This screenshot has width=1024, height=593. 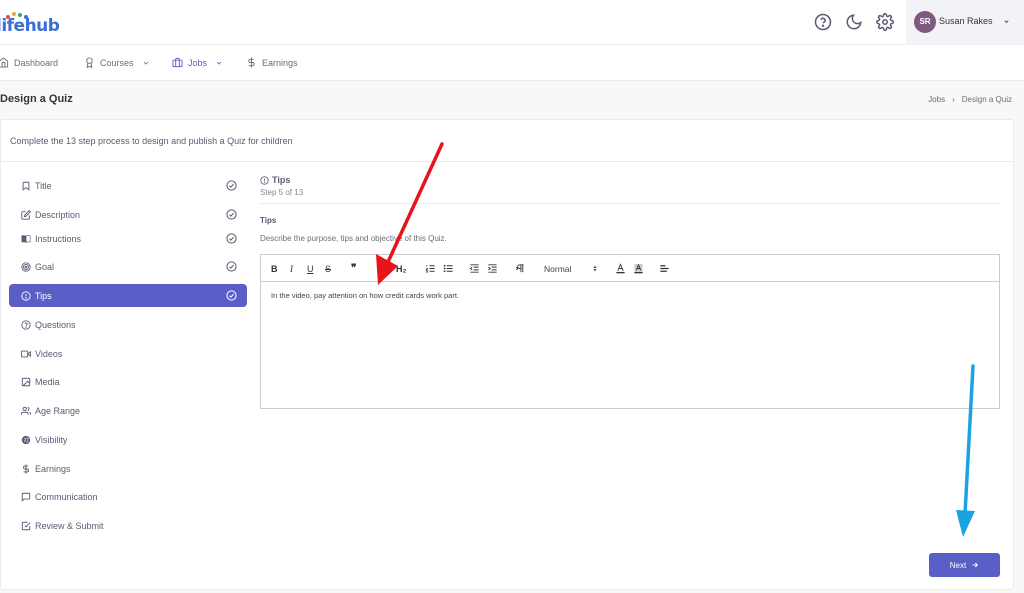 I want to click on heading1-button: H₁, so click(x=383, y=268).